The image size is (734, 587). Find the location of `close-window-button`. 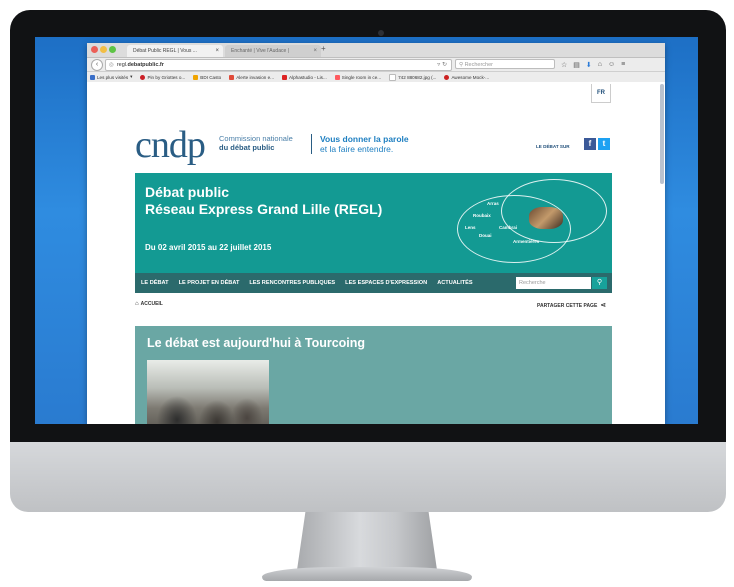

close-window-button is located at coordinates (94, 49).